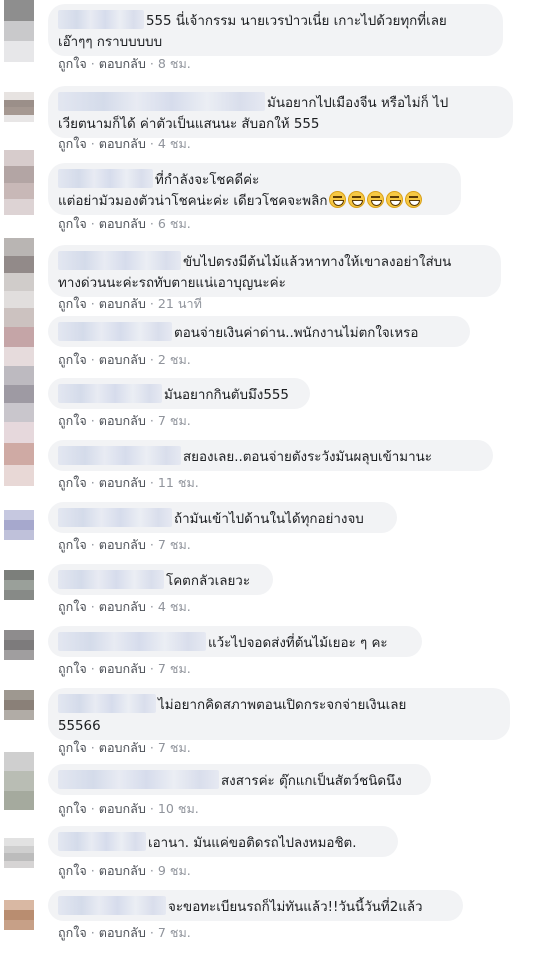 The width and height of the screenshot is (542, 956). I want to click on comment-text-line: สยองเลย..ตอนจ่ายตังระวังมันผลุบเข้ามานะ, so click(269, 457).